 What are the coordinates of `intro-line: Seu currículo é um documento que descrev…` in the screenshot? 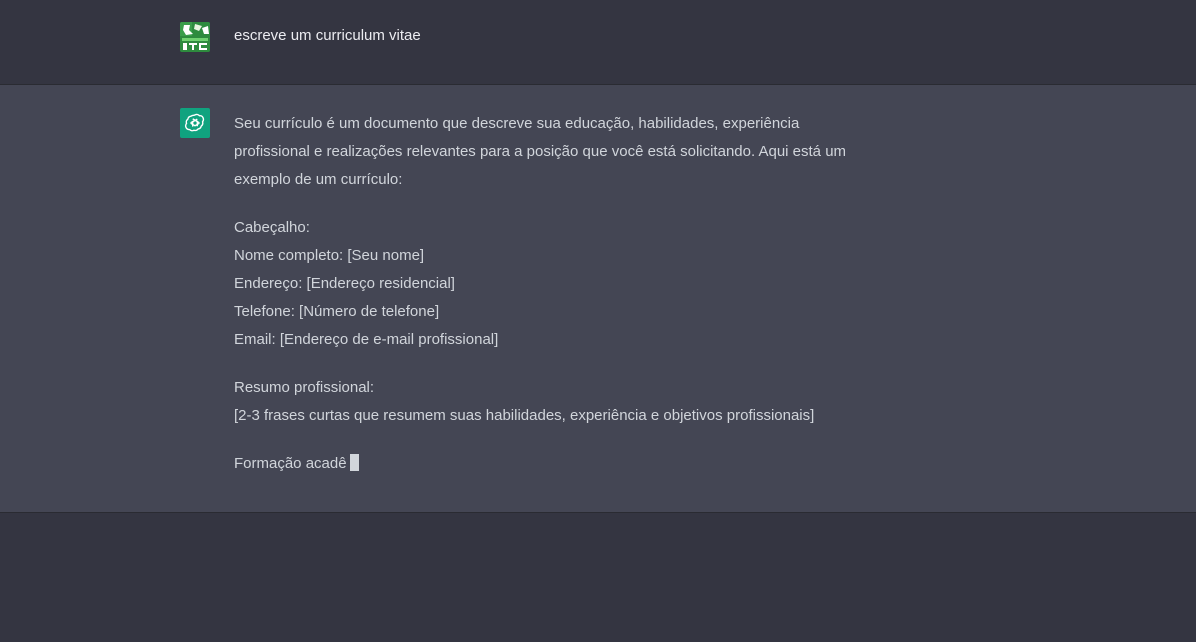 It's located at (517, 123).